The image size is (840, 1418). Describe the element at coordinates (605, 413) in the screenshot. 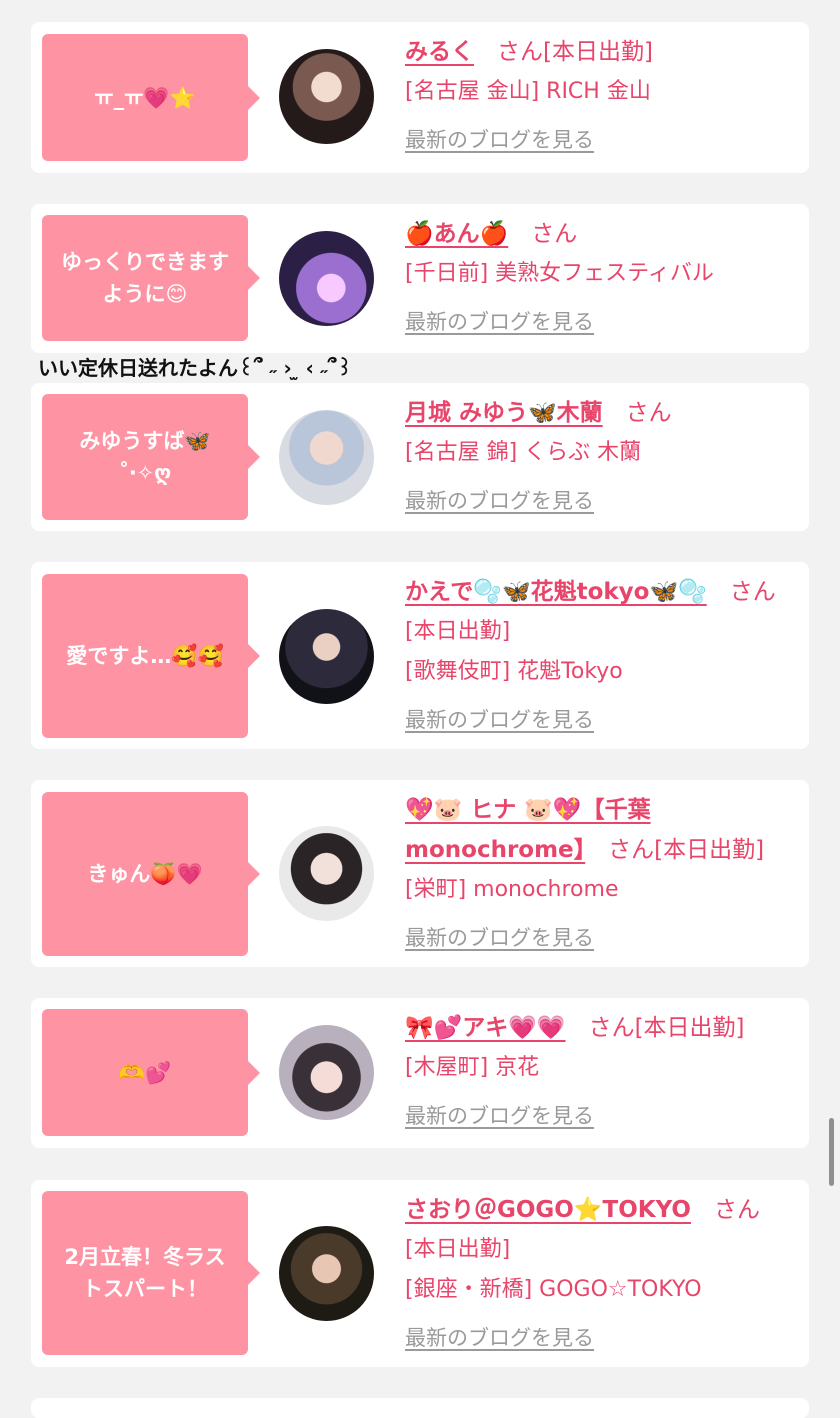

I see `name-line: 月城 みゆう🦋木蘭 さん` at that location.